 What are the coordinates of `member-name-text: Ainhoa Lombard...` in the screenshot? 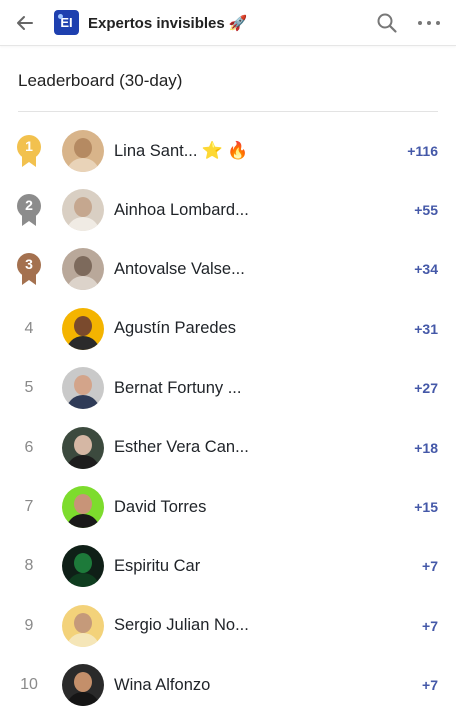 It's located at (181, 209).